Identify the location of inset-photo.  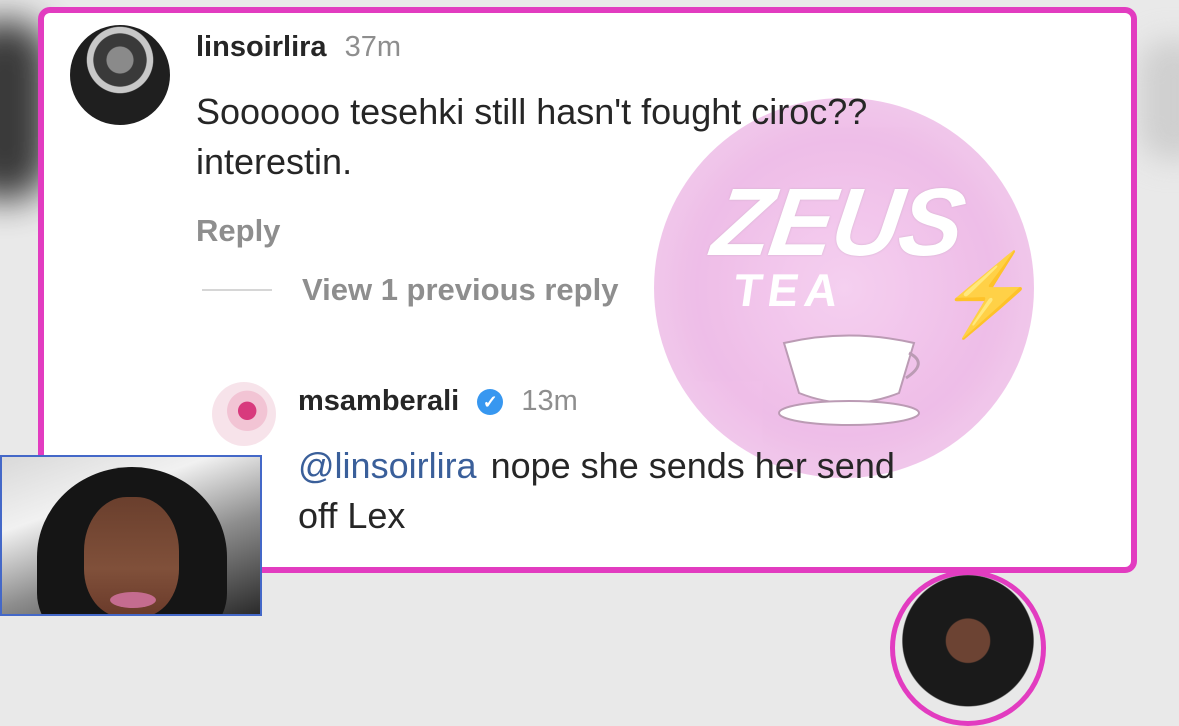
(131, 535).